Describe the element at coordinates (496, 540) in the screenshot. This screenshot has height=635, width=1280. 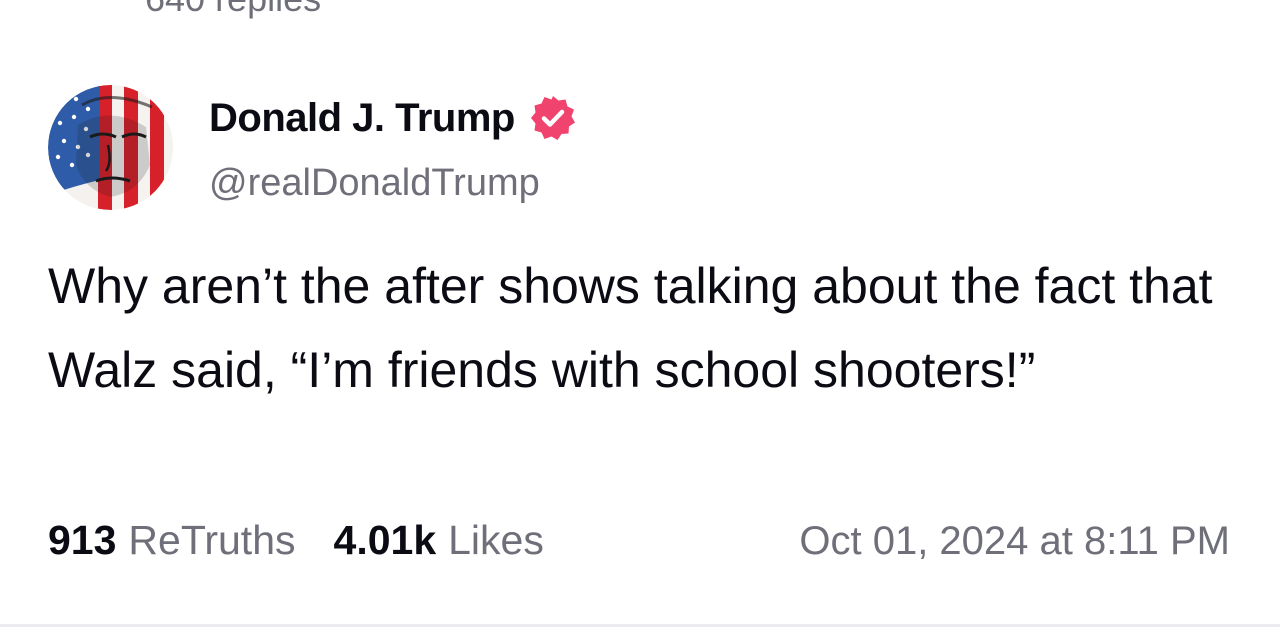
I see `likes-label: Likes` at that location.